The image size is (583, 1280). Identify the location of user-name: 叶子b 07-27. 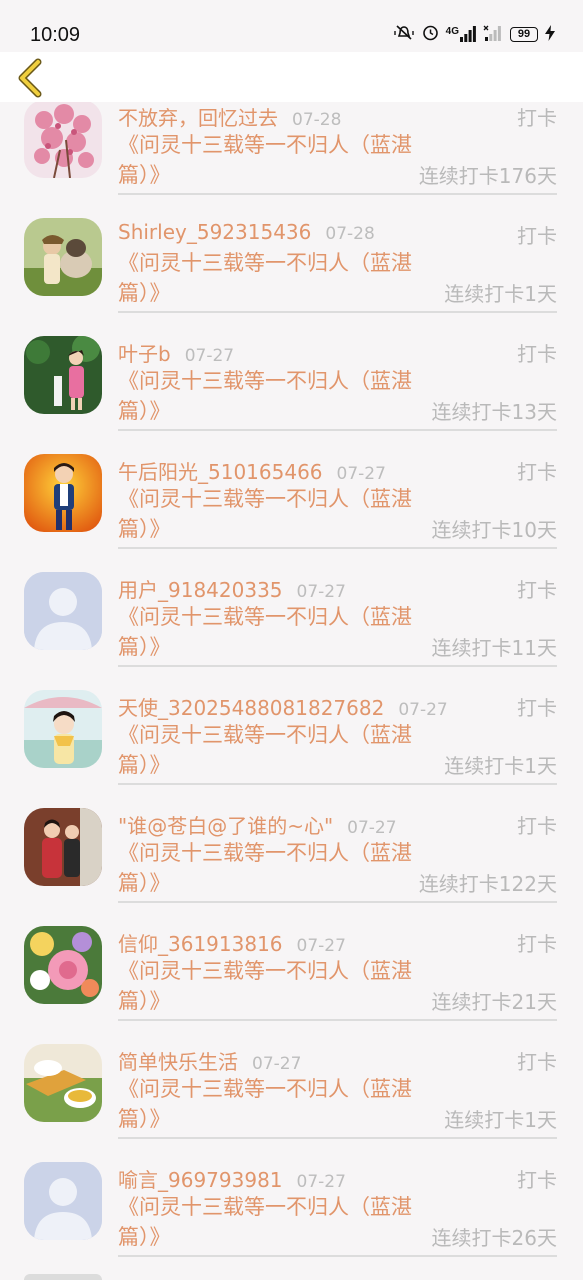
(176, 352).